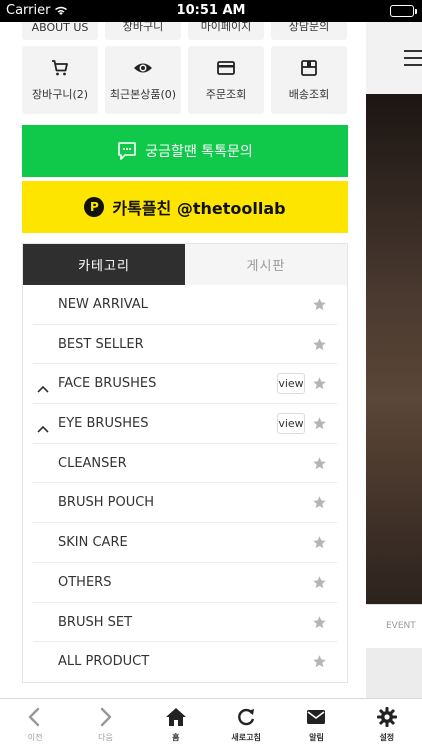  I want to click on category-row: ALL PRODUCT, so click(185, 662).